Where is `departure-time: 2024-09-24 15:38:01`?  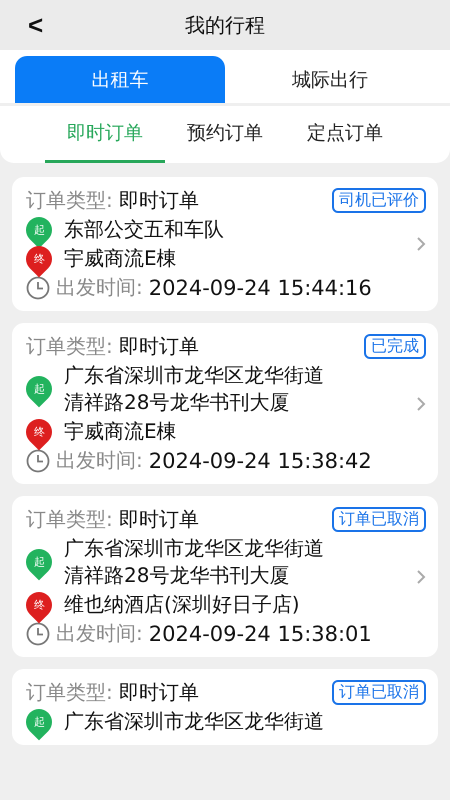
departure-time: 2024-09-24 15:38:01 is located at coordinates (260, 634).